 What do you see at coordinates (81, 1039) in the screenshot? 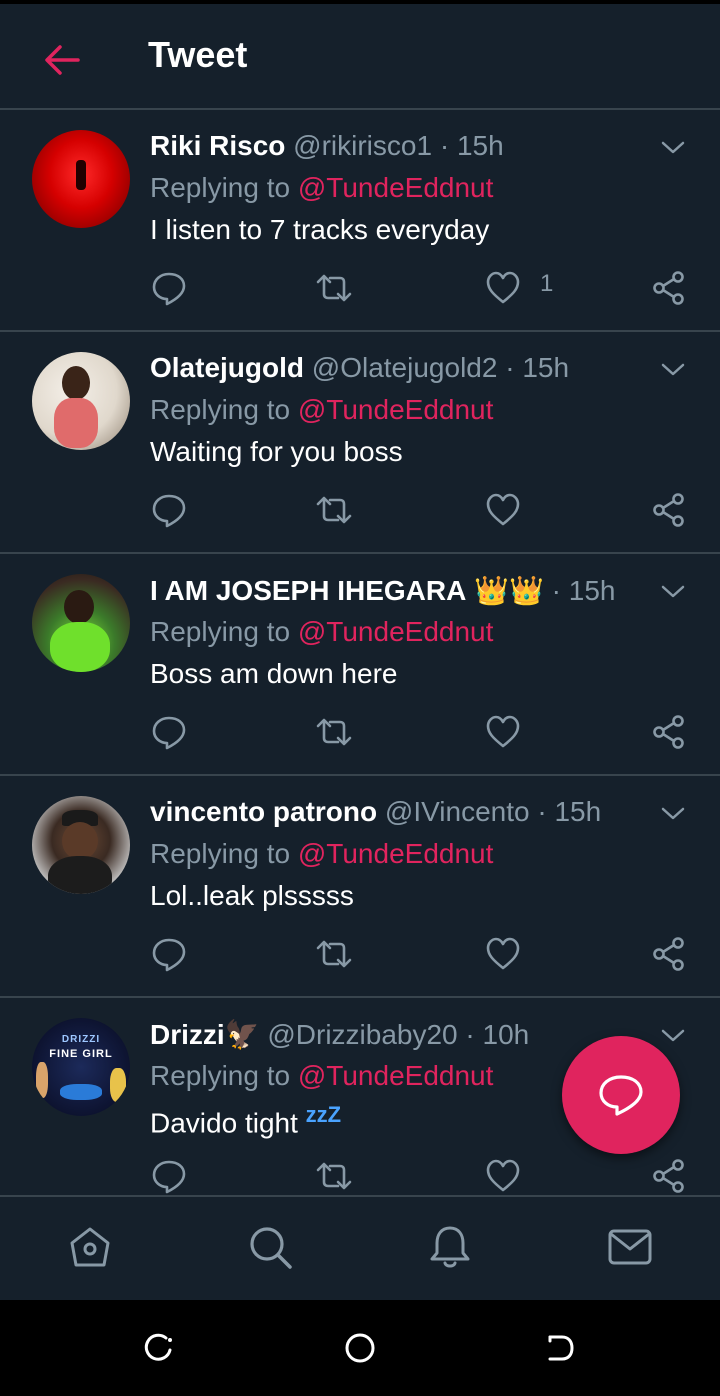
I see `avatar-text: DRIZZI` at bounding box center [81, 1039].